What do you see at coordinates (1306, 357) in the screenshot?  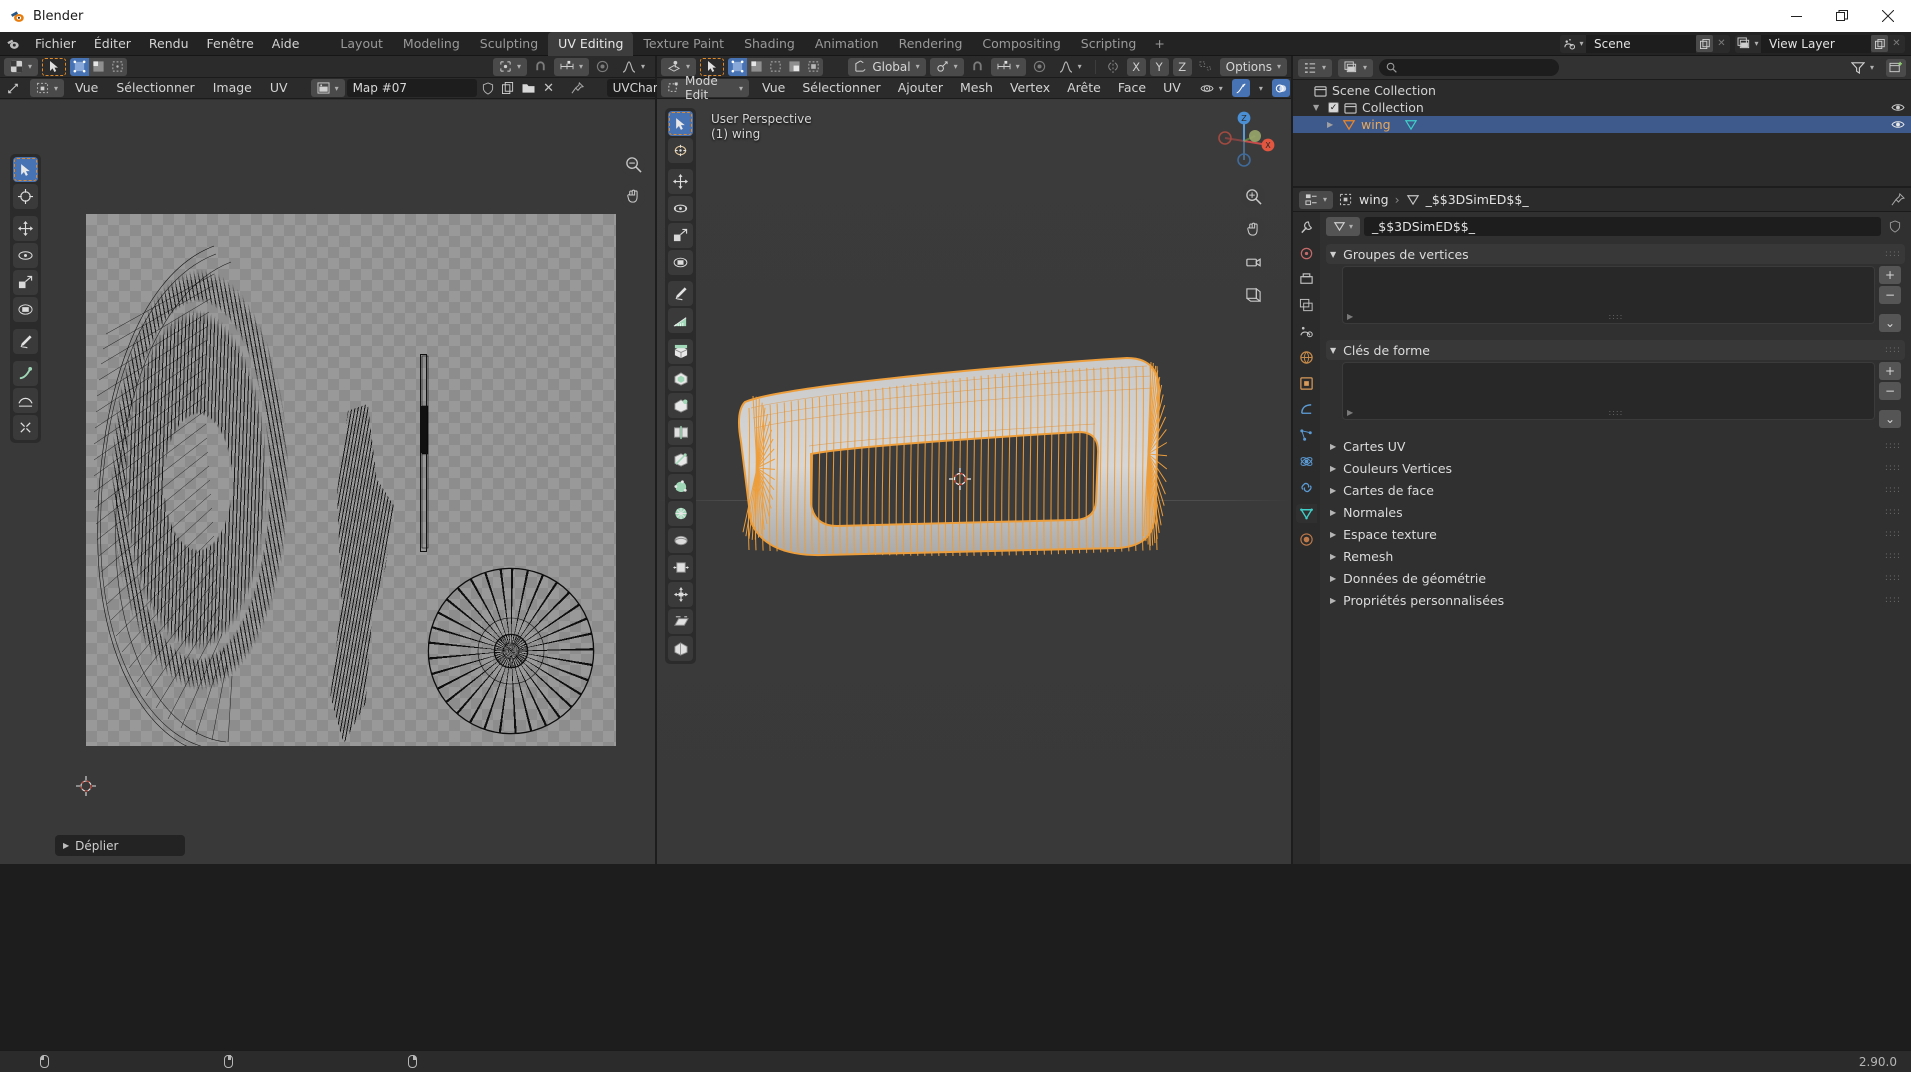 I see `properties-tab-world` at bounding box center [1306, 357].